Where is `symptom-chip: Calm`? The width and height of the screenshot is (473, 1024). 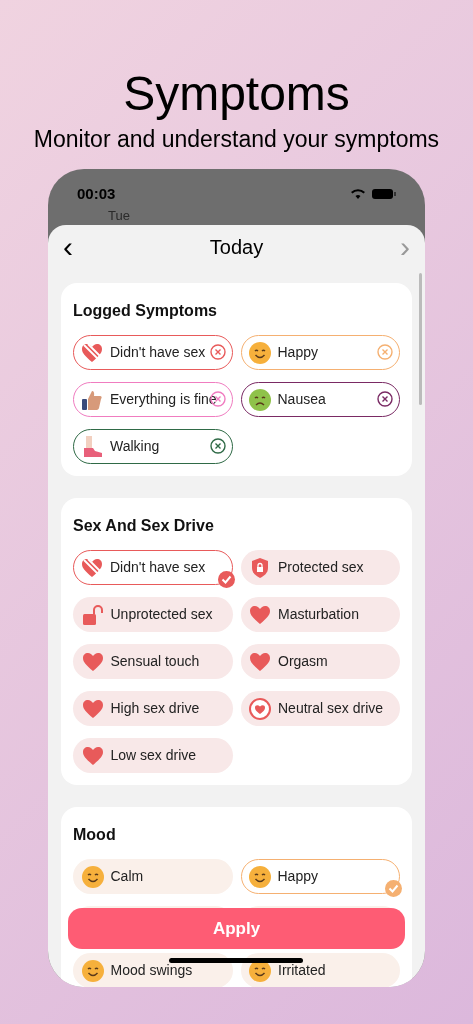
symptom-chip: Calm is located at coordinates (153, 876).